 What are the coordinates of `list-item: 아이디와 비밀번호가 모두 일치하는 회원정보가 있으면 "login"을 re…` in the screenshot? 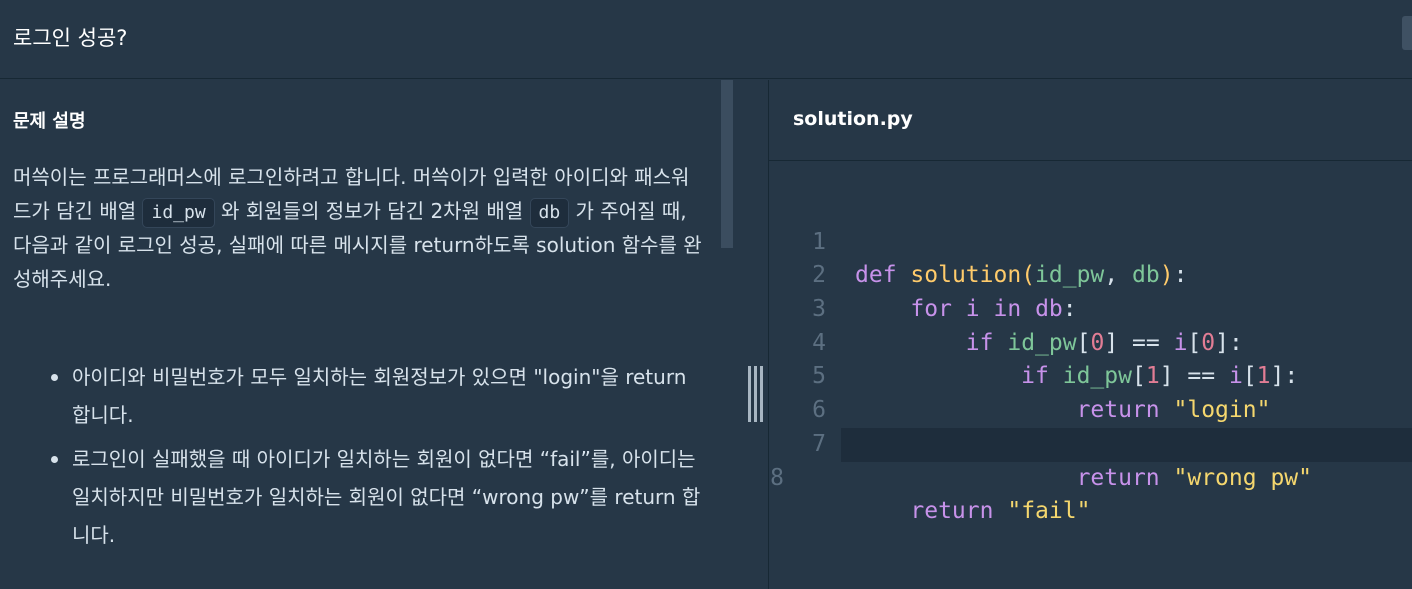 It's located at (377, 396).